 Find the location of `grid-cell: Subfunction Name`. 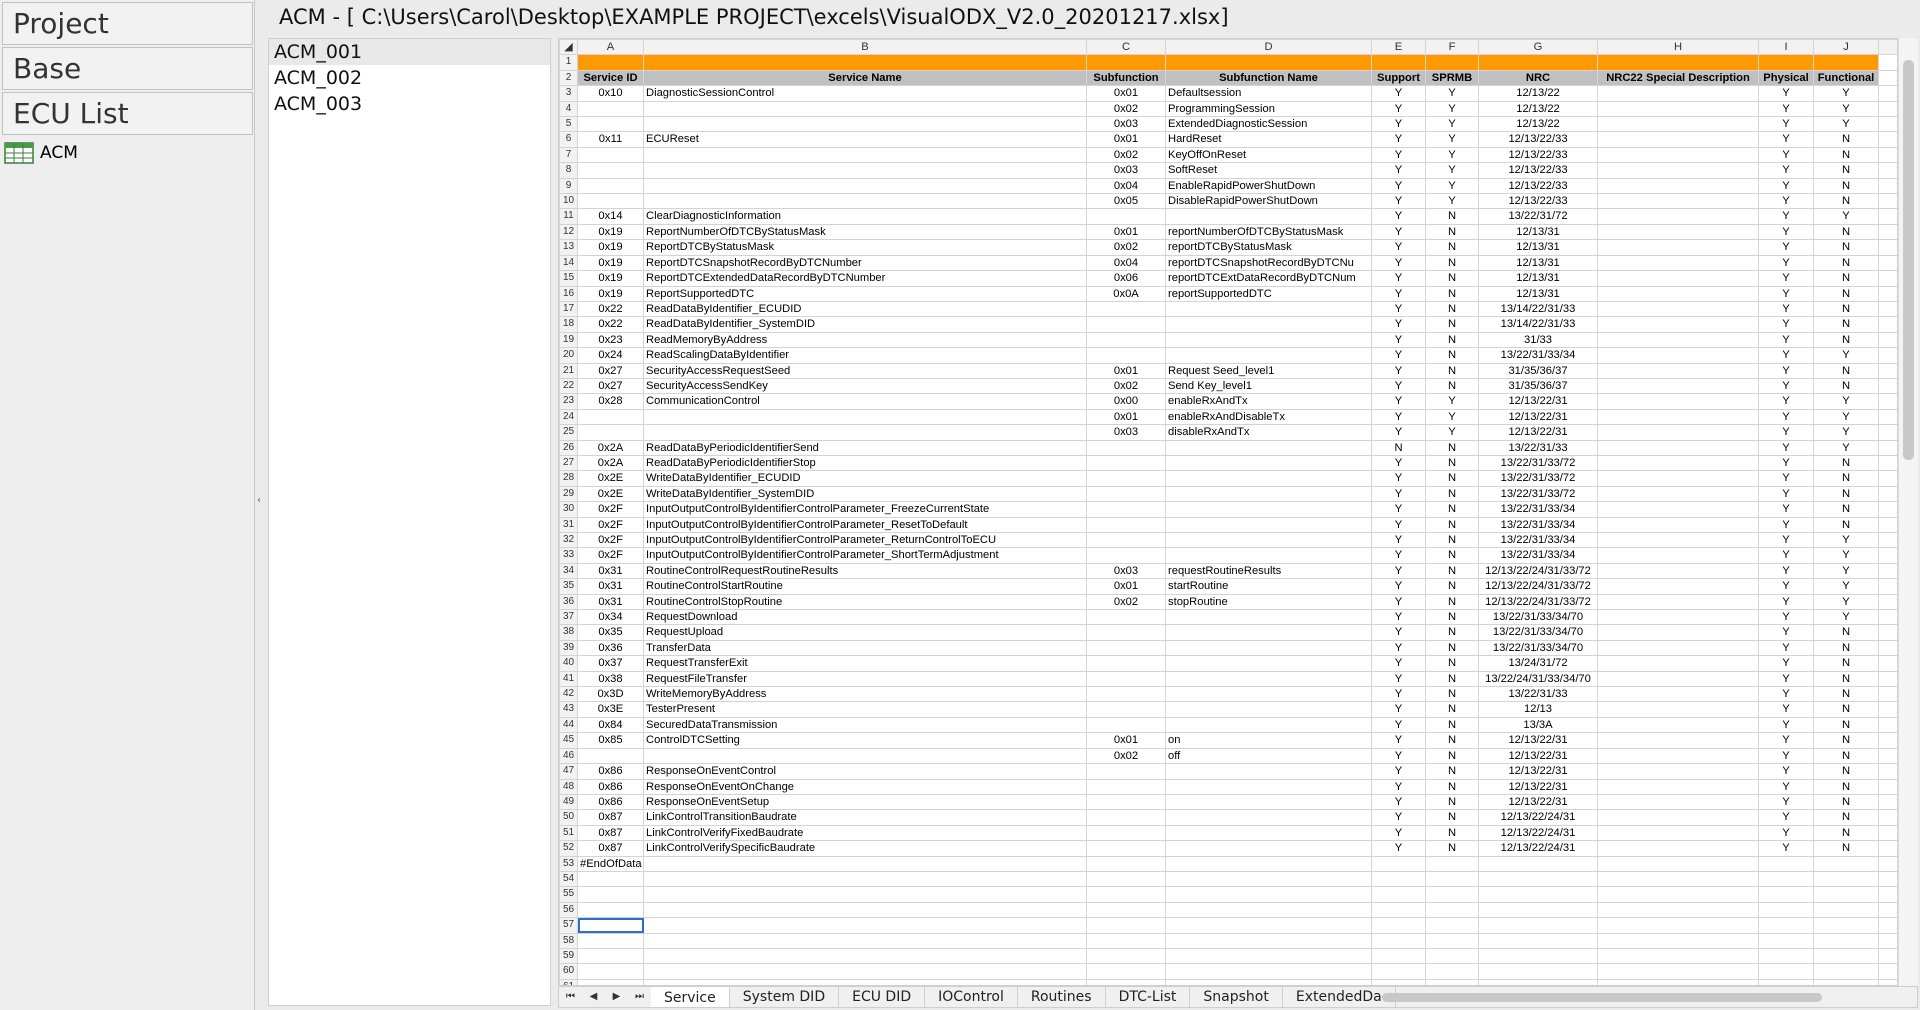

grid-cell: Subfunction Name is located at coordinates (1268, 78).